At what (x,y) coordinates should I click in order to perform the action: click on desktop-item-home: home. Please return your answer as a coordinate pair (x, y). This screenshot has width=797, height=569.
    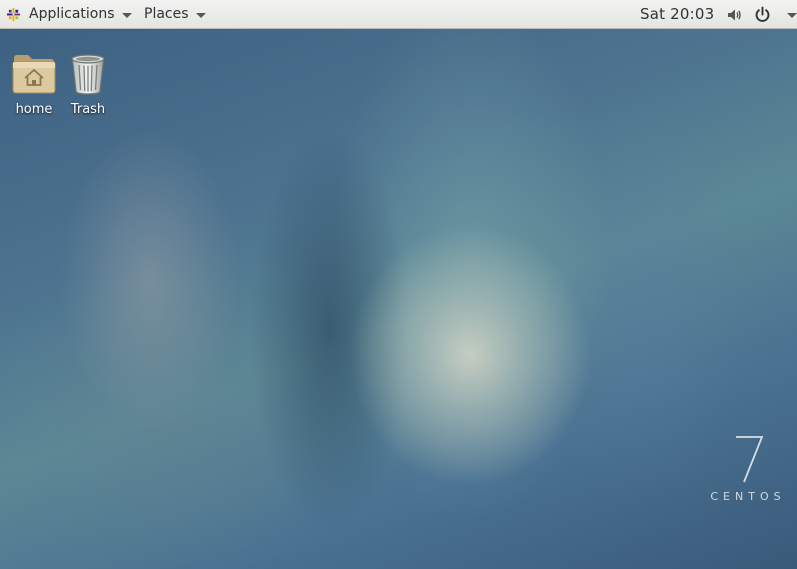
    Looking at the image, I should click on (34, 85).